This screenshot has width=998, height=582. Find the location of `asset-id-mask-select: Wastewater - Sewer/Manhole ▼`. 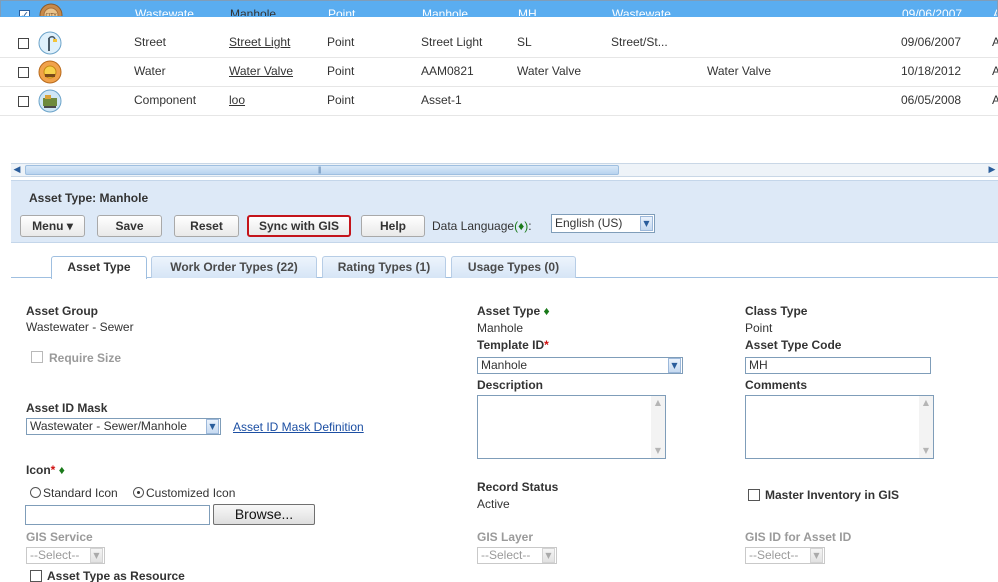

asset-id-mask-select: Wastewater - Sewer/Manhole ▼ is located at coordinates (123, 426).